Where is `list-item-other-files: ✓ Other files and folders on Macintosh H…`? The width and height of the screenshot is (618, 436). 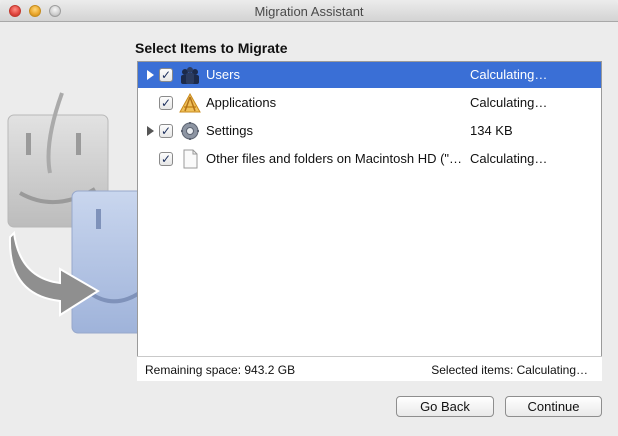
list-item-other-files: ✓ Other files and folders on Macintosh H… is located at coordinates (369, 159).